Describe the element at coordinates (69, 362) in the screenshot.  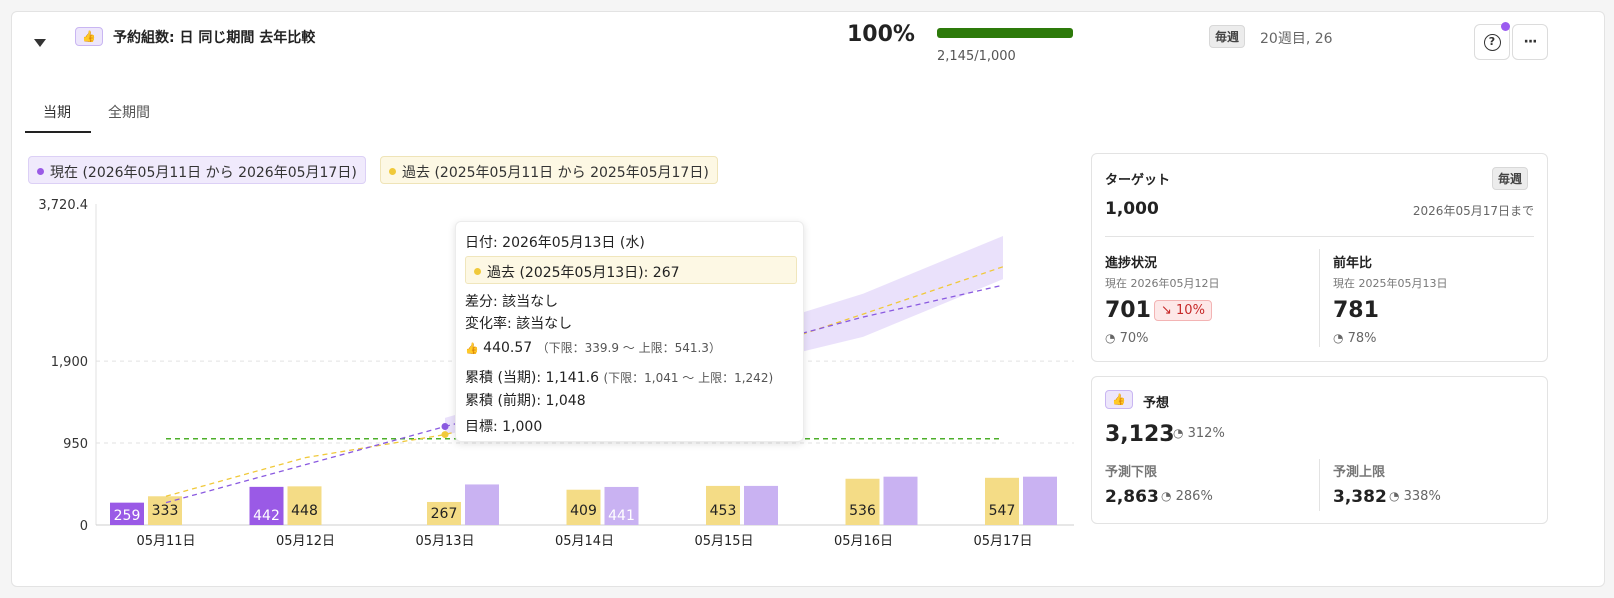
I see `y-tick-label: 1,900` at that location.